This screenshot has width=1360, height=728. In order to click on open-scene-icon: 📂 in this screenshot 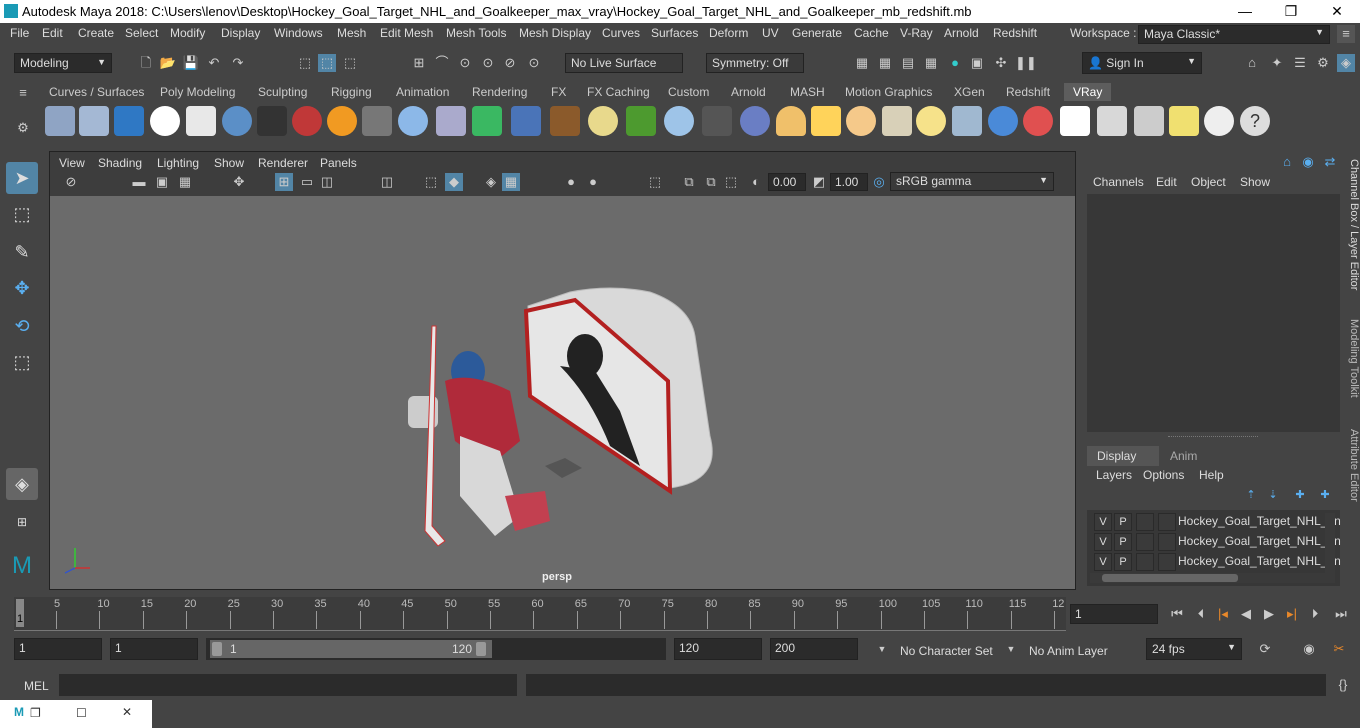, I will do `click(168, 63)`.